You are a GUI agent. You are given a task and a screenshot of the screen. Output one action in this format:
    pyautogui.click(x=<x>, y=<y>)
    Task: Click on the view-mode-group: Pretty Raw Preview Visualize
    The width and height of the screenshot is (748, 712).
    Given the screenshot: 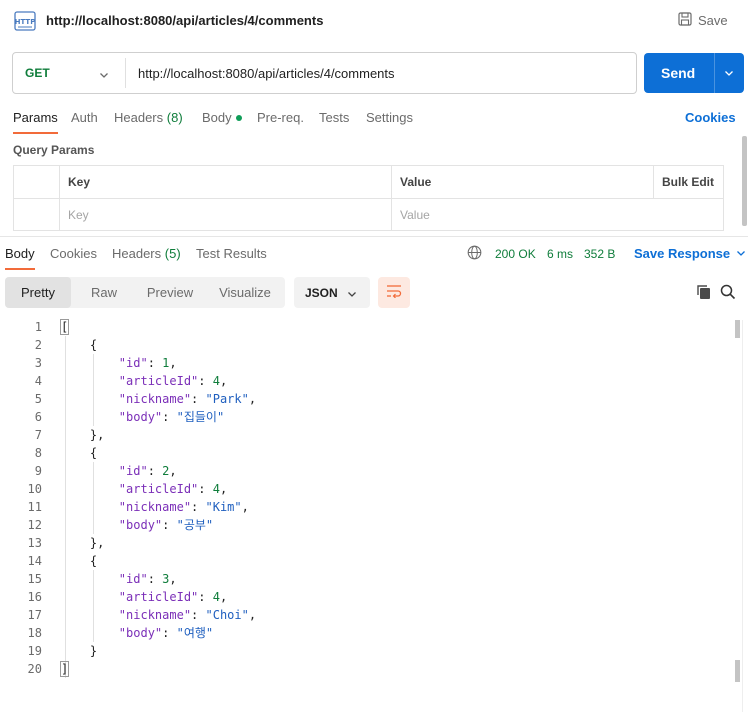 What is the action you would take?
    pyautogui.click(x=145, y=292)
    